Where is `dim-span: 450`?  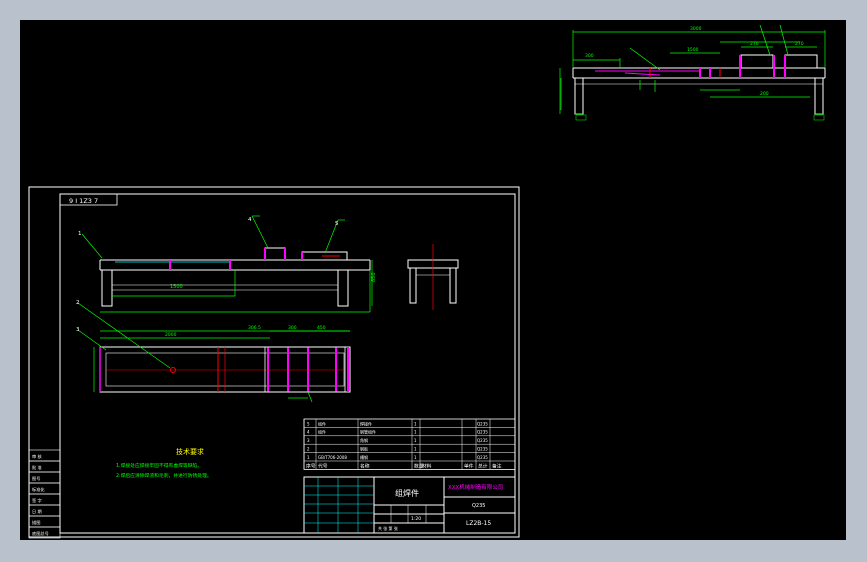
dim-span: 450 is located at coordinates (321, 328).